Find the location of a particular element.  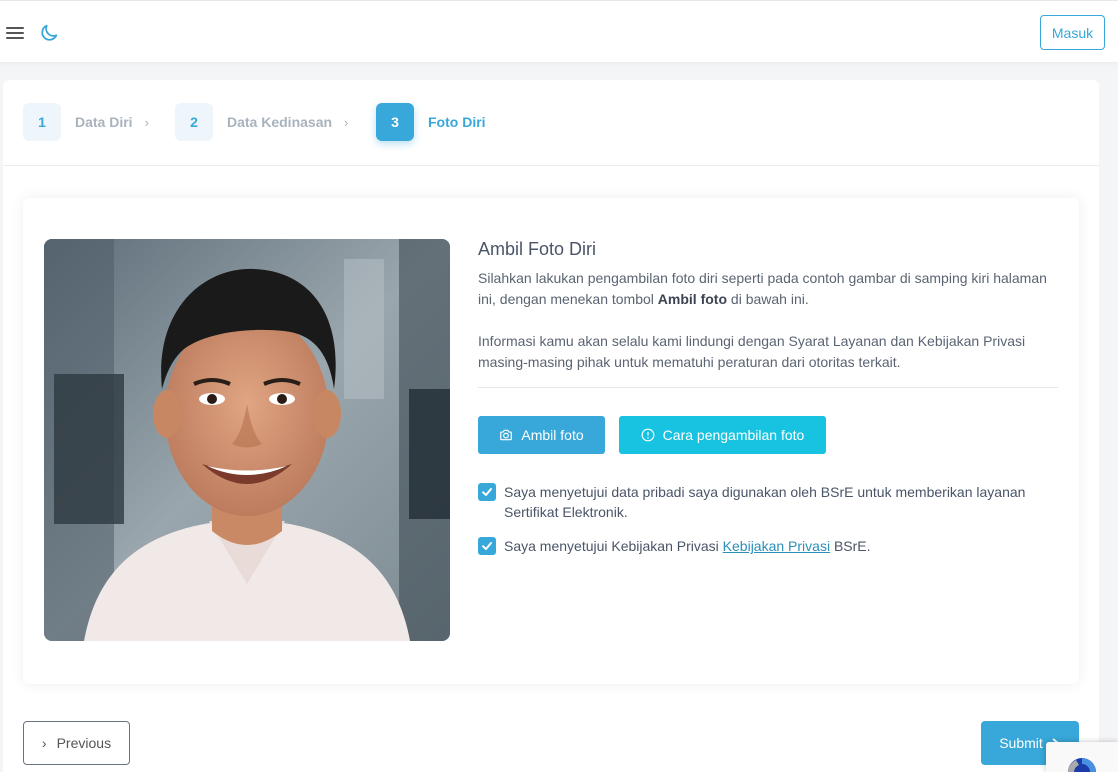

step-data-diri: 1 Data Diri › is located at coordinates (86, 122).